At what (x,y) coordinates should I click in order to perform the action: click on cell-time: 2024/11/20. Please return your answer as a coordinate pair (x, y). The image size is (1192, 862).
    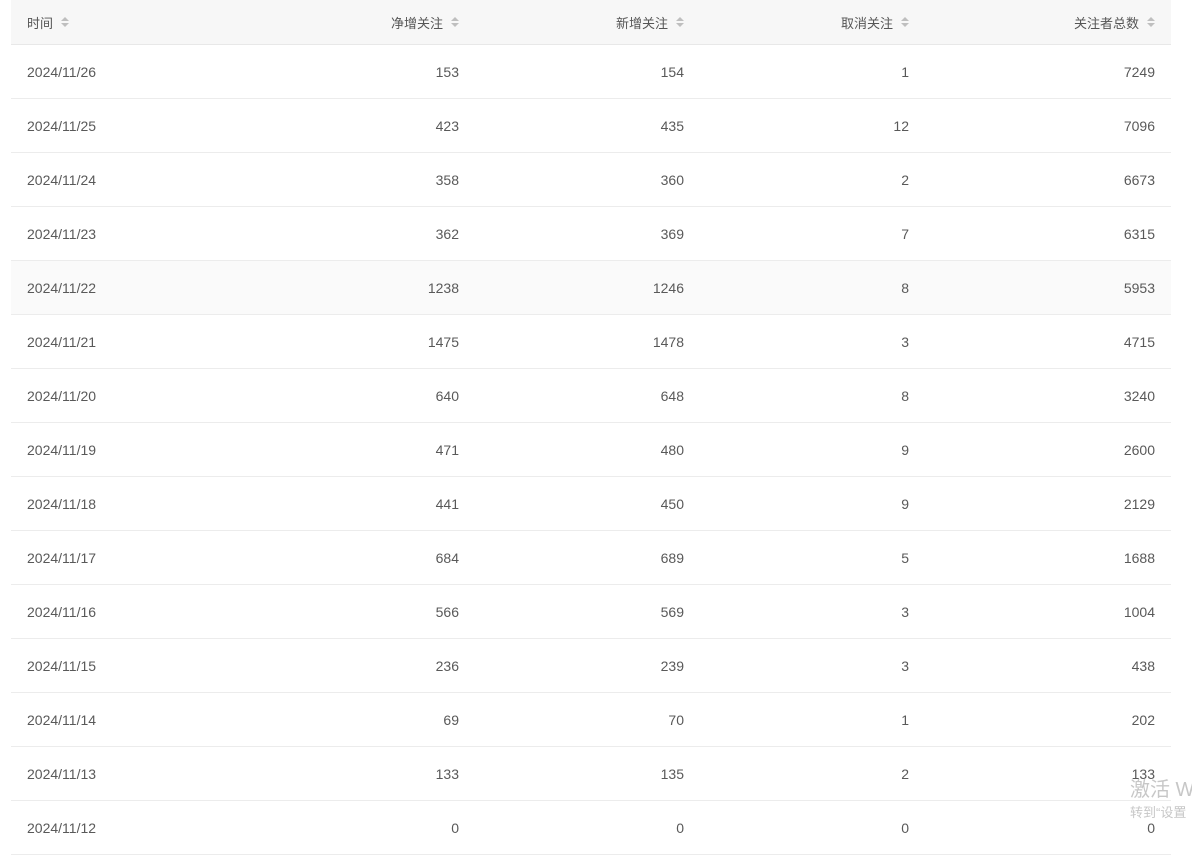
    Looking at the image, I should click on (62, 395).